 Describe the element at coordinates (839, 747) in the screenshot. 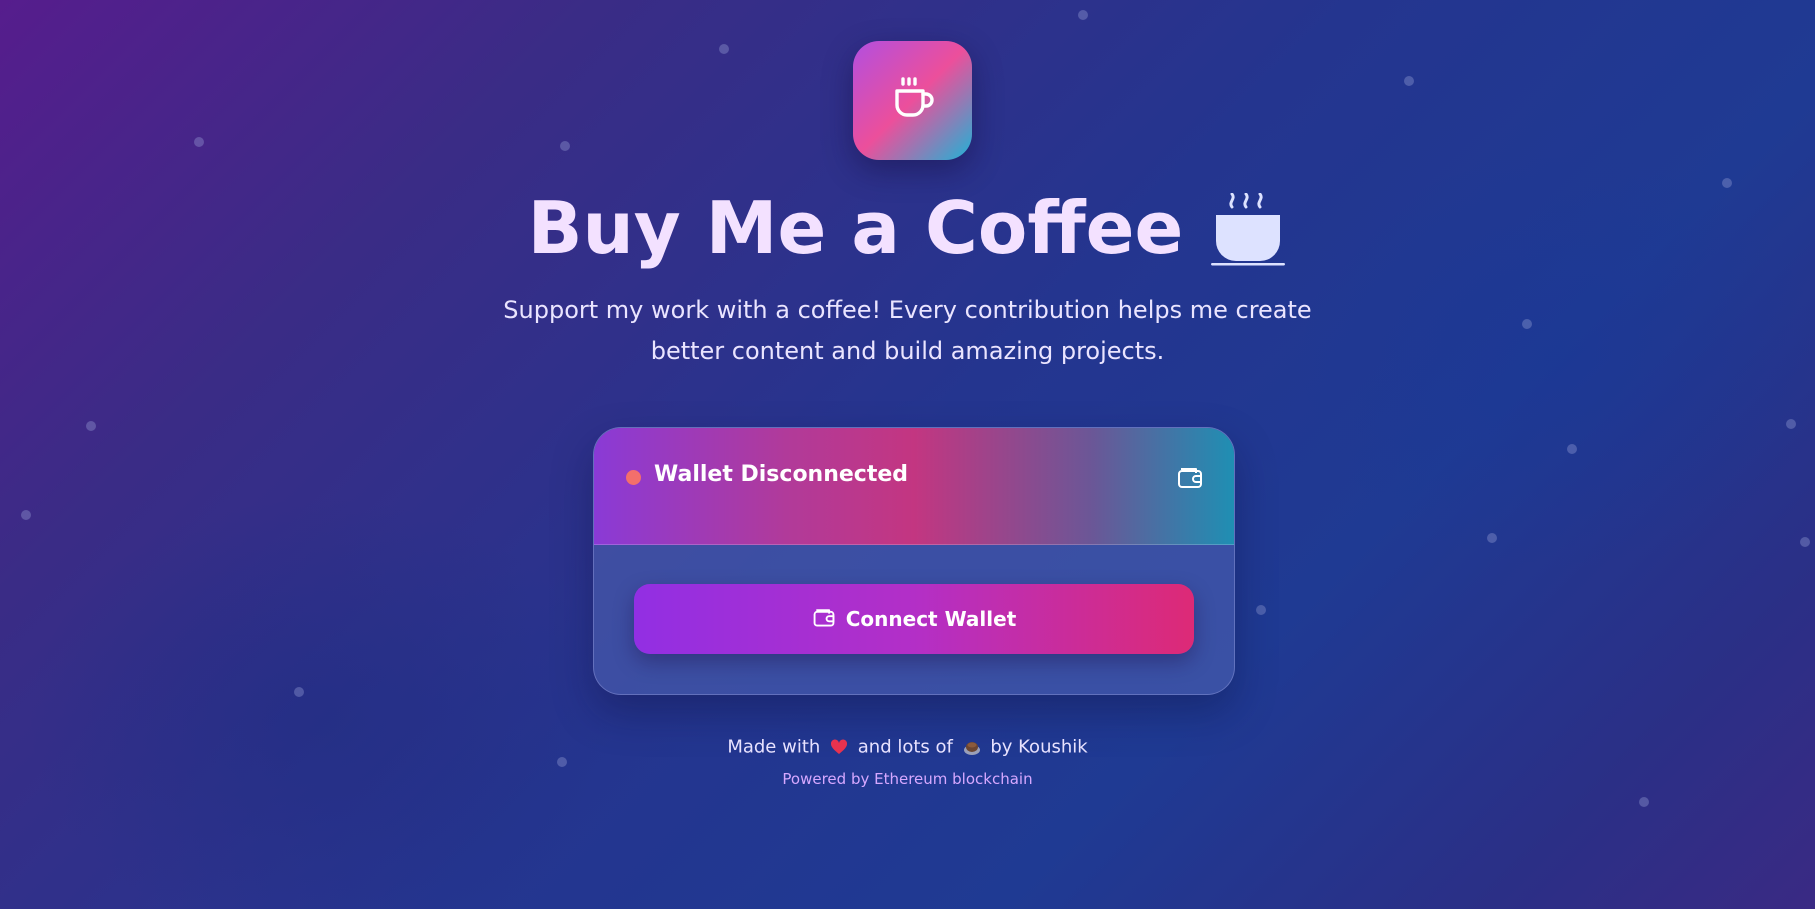

I see `red-heart-icon` at that location.